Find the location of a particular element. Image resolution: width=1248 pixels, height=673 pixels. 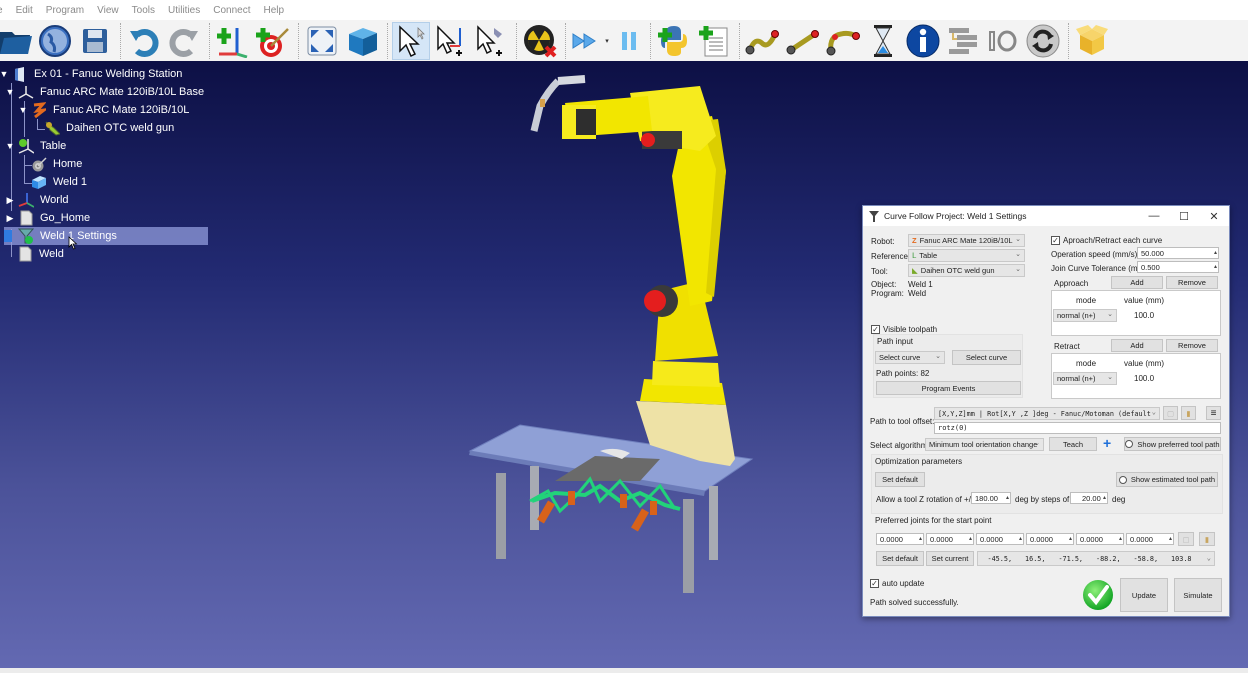

retract-mode-select: normal (n+) ⌄ is located at coordinates (1085, 378).